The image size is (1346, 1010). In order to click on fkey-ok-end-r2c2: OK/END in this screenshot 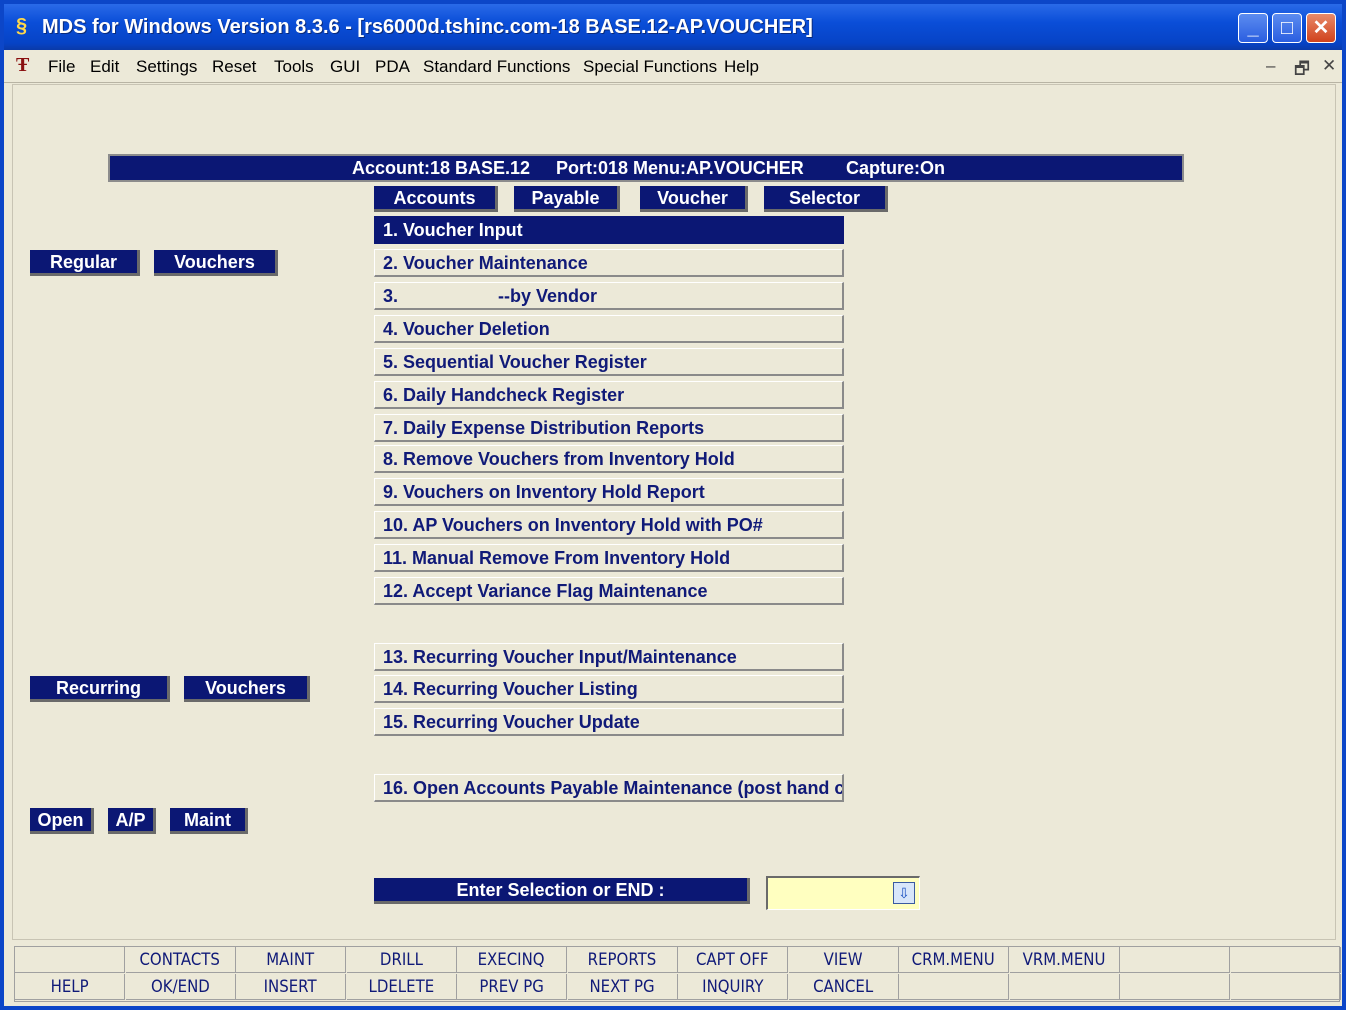, I will do `click(180, 987)`.